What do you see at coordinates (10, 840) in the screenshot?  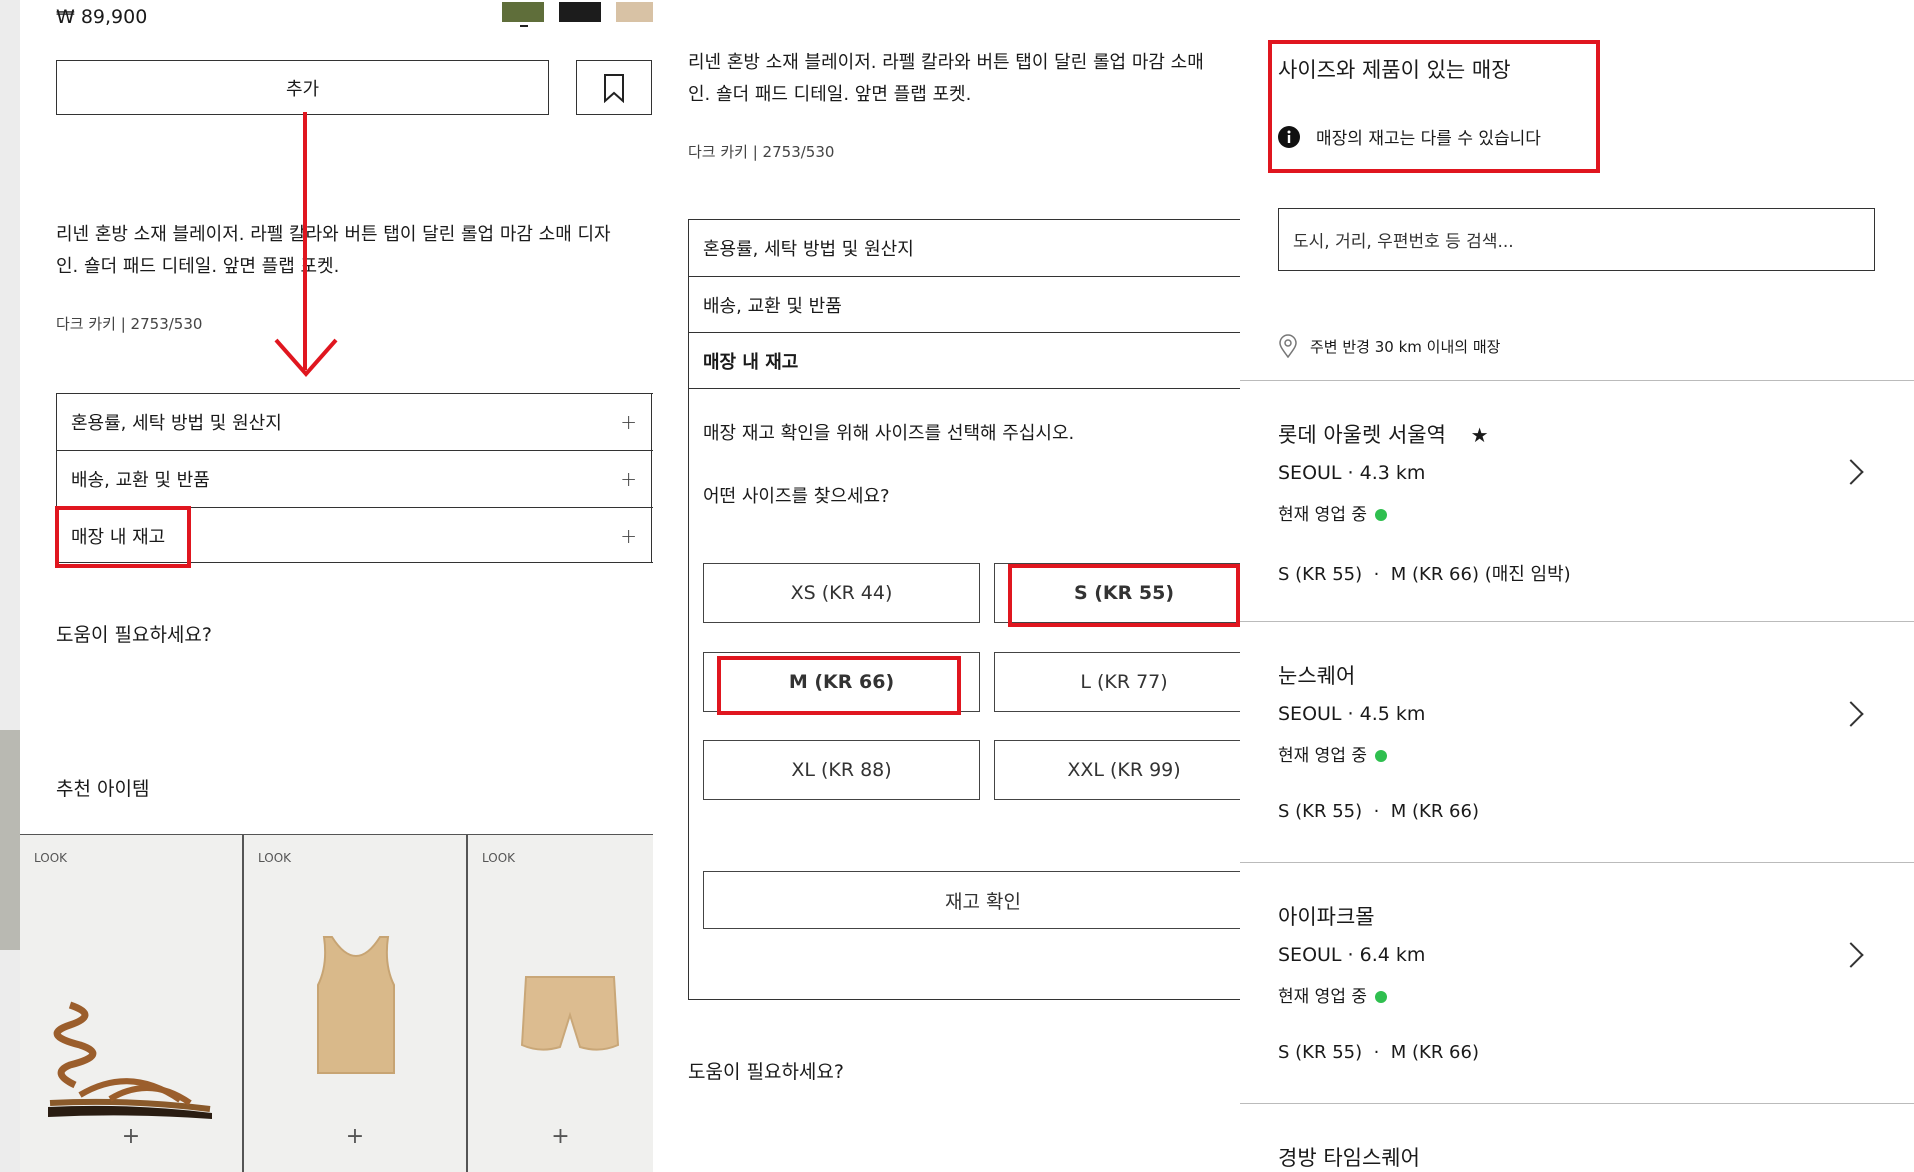 I see `left-gray-strip-dark` at bounding box center [10, 840].